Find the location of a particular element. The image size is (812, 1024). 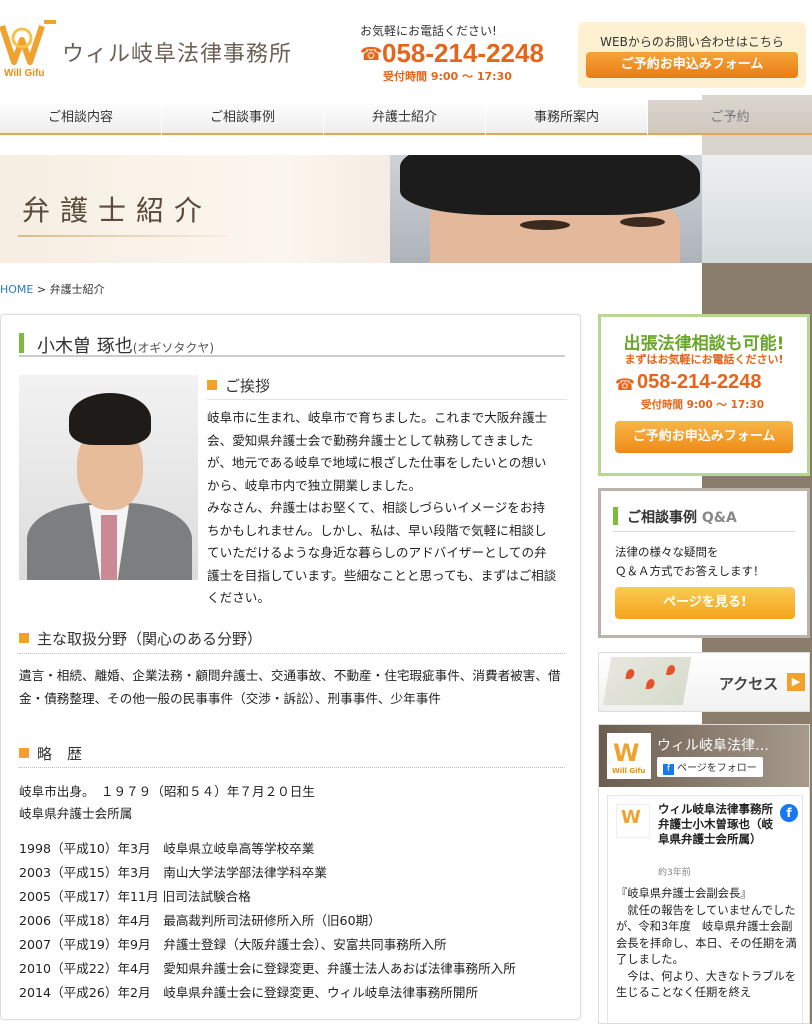

logo-icon is located at coordinates (29, 43).